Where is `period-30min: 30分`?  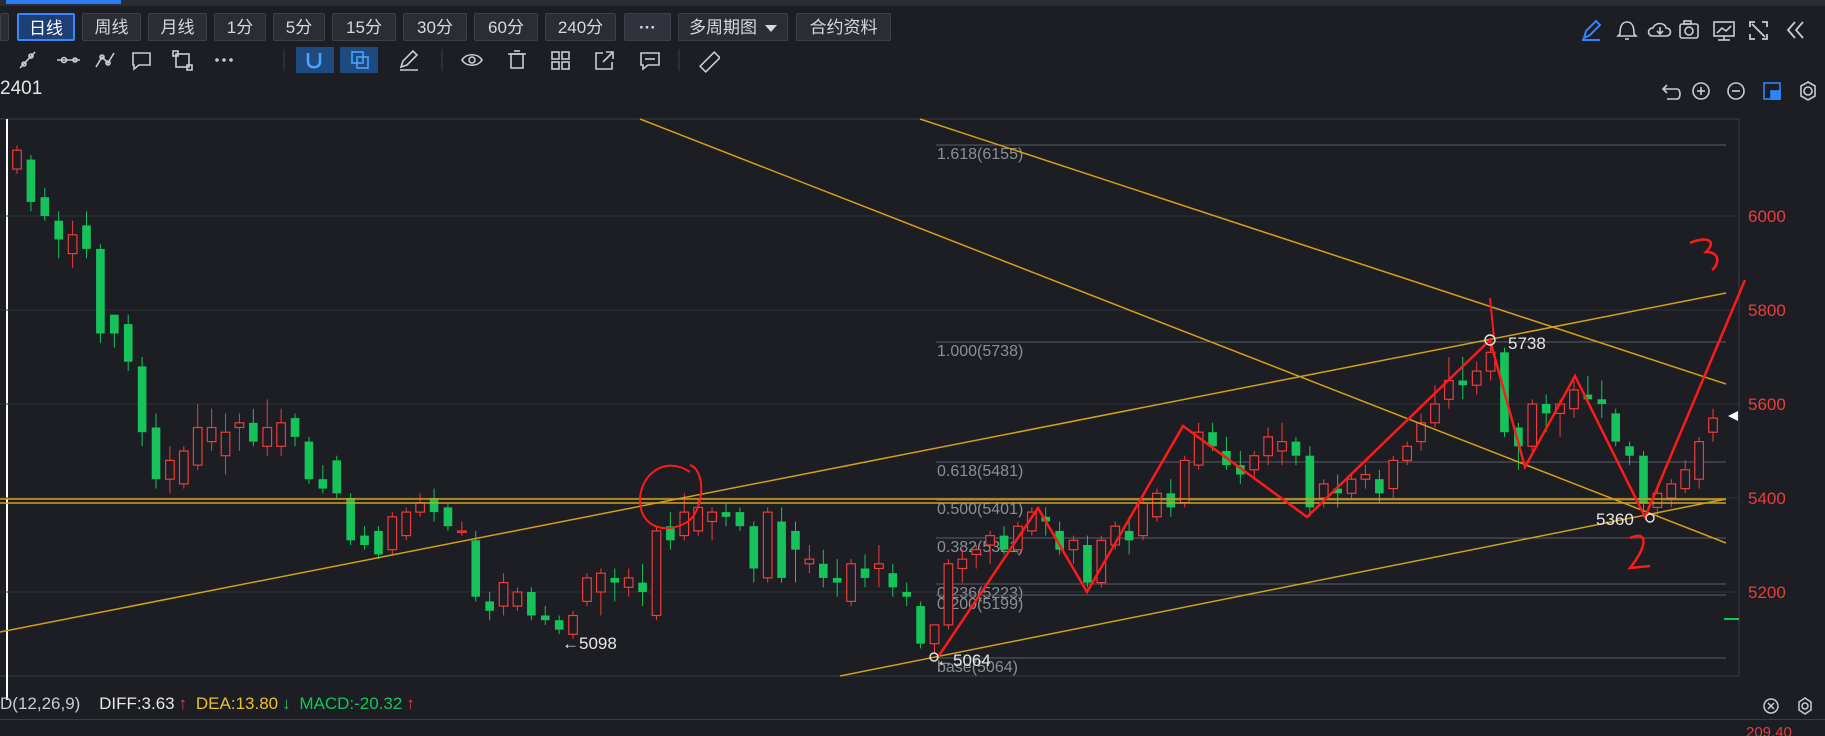 period-30min: 30分 is located at coordinates (435, 27).